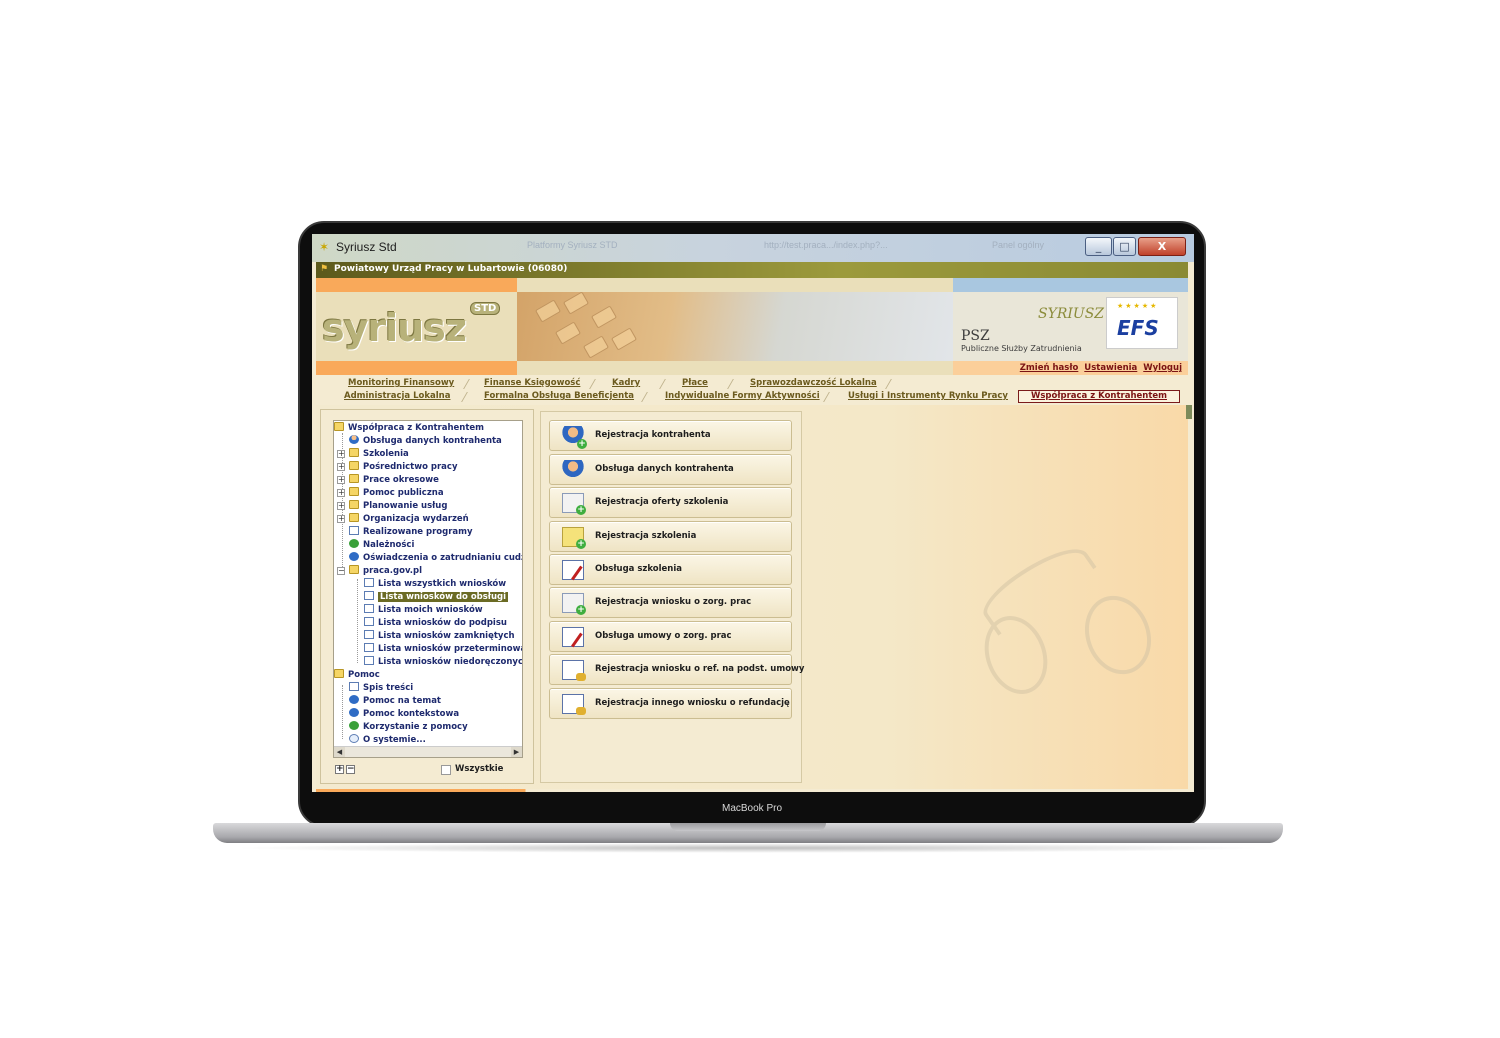  What do you see at coordinates (1124, 246) in the screenshot?
I see `maximize-button: □` at bounding box center [1124, 246].